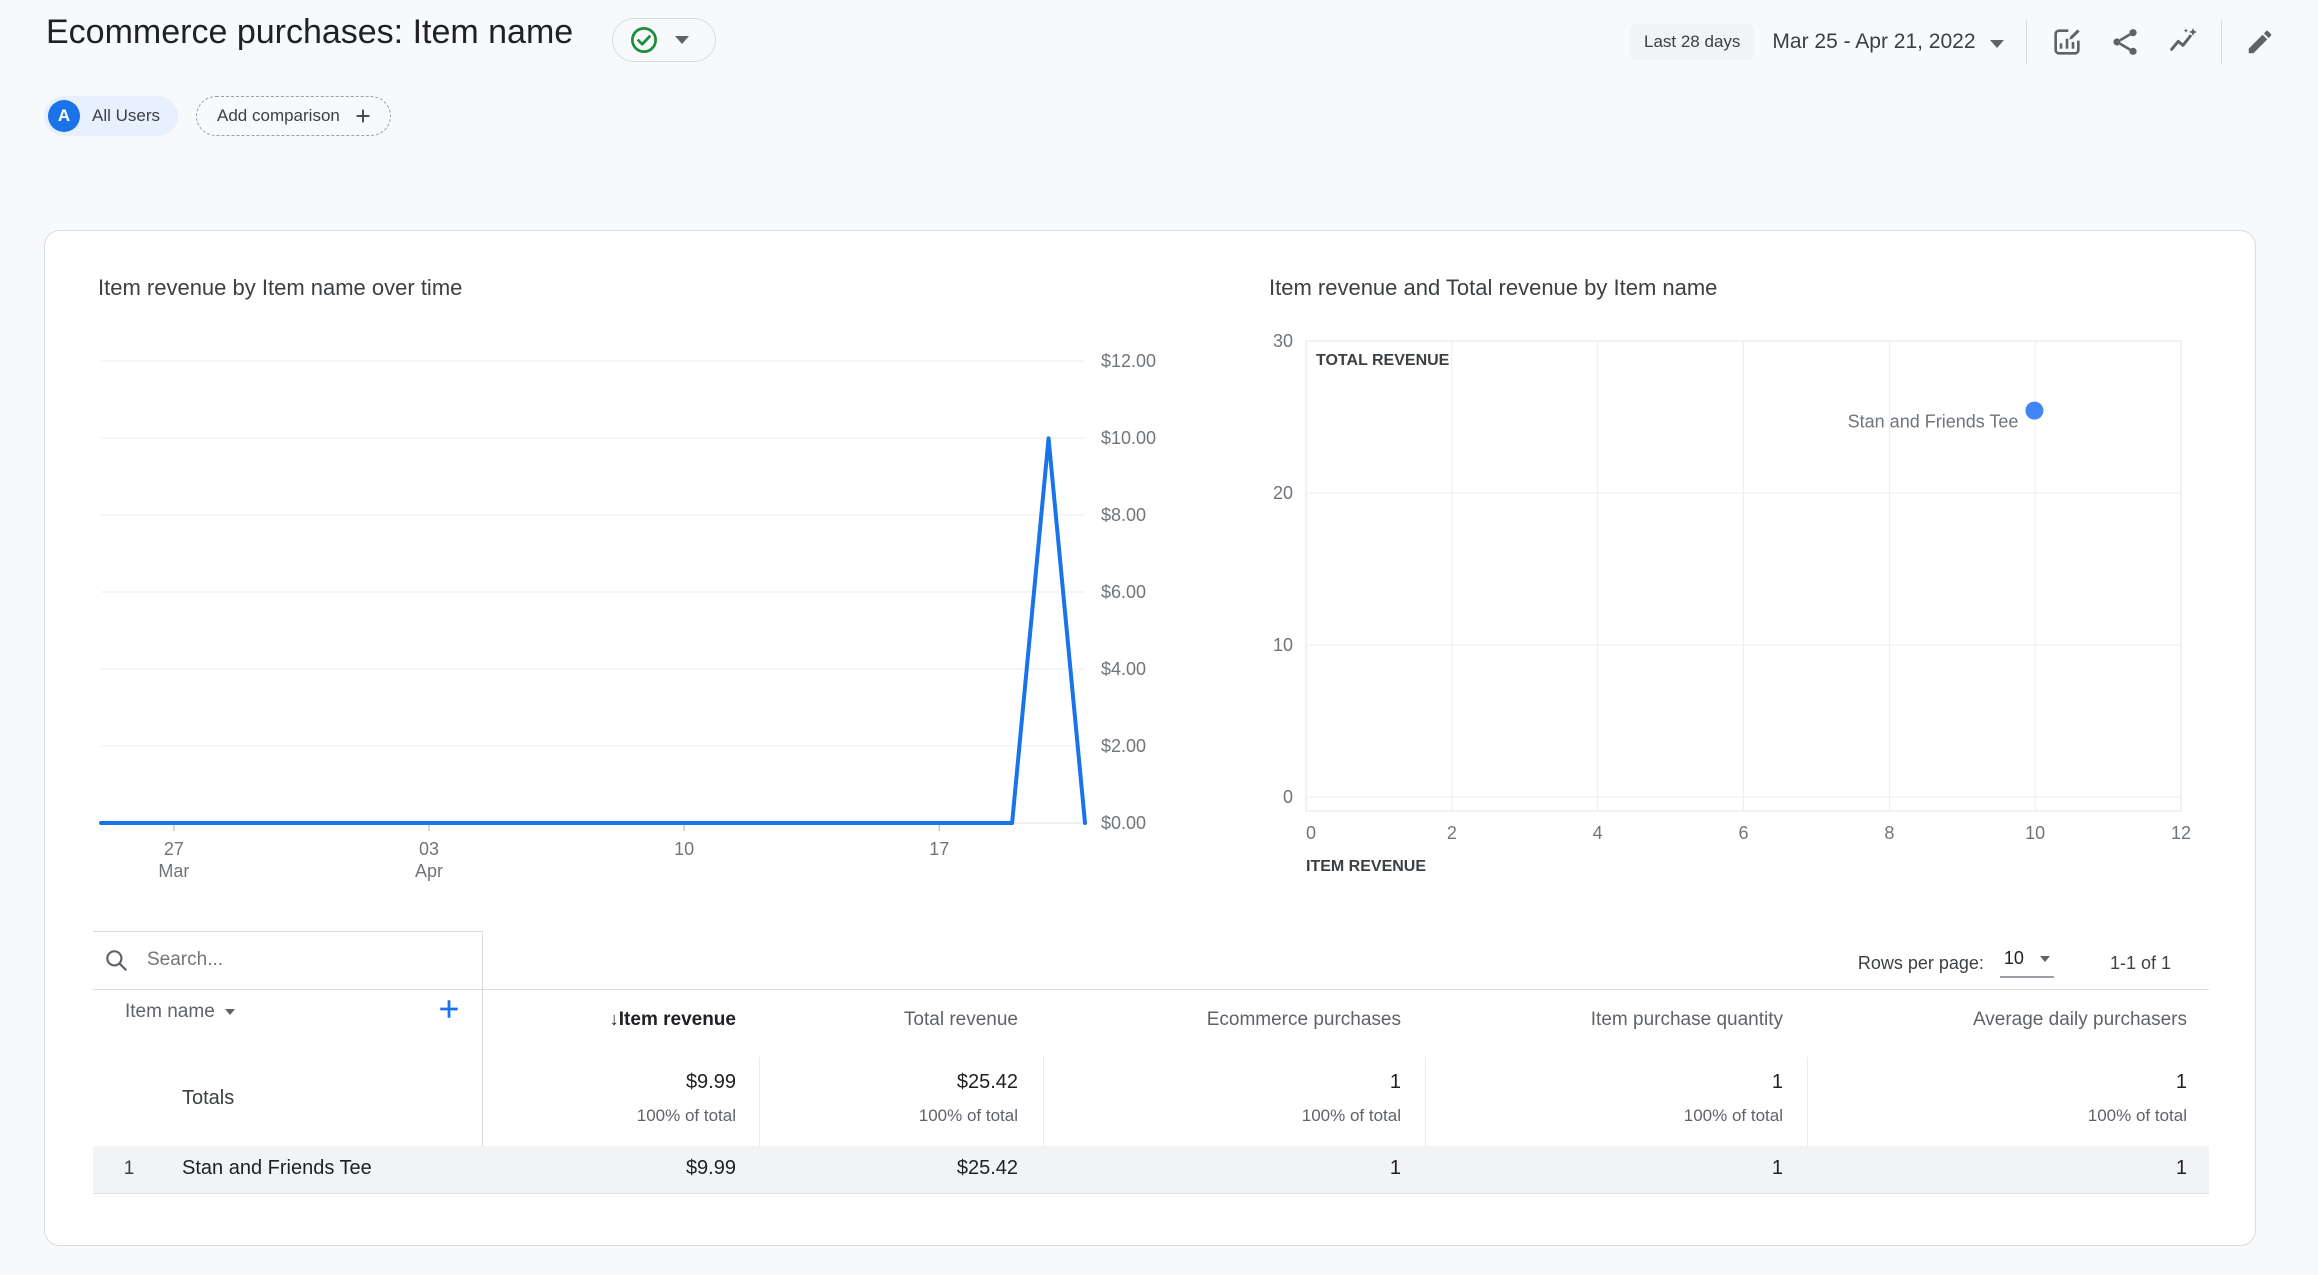 Image resolution: width=2318 pixels, height=1275 pixels. Describe the element at coordinates (129, 1168) in the screenshot. I see `row-index: 1` at that location.